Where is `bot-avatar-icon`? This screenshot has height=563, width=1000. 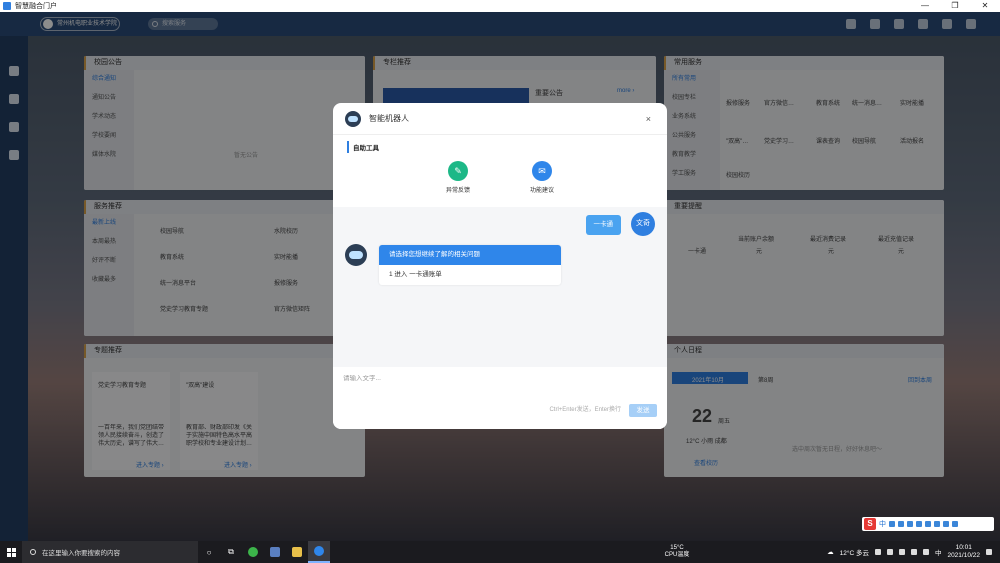 bot-avatar-icon is located at coordinates (356, 255).